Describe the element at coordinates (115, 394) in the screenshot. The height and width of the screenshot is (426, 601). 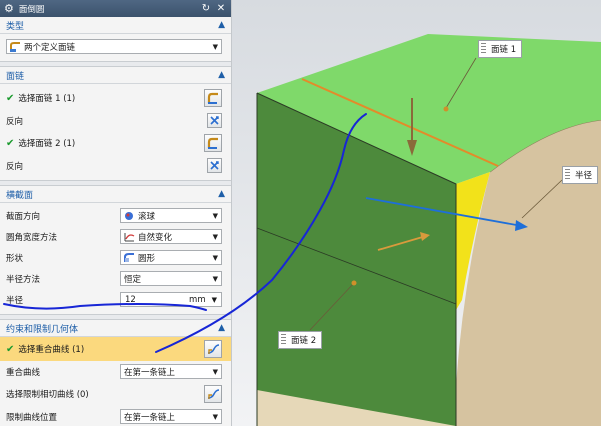
I see `select-tangent-curve-row: 选择限制相切曲线 (0)` at that location.